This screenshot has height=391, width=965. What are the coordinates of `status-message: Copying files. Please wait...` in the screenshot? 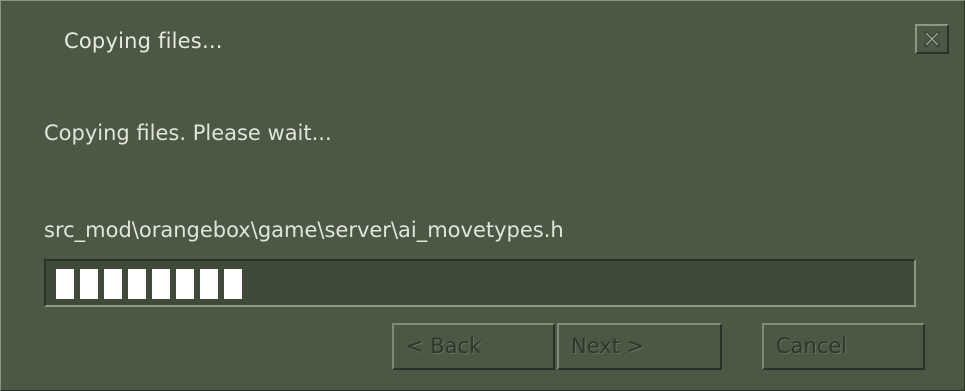 It's located at (188, 133).